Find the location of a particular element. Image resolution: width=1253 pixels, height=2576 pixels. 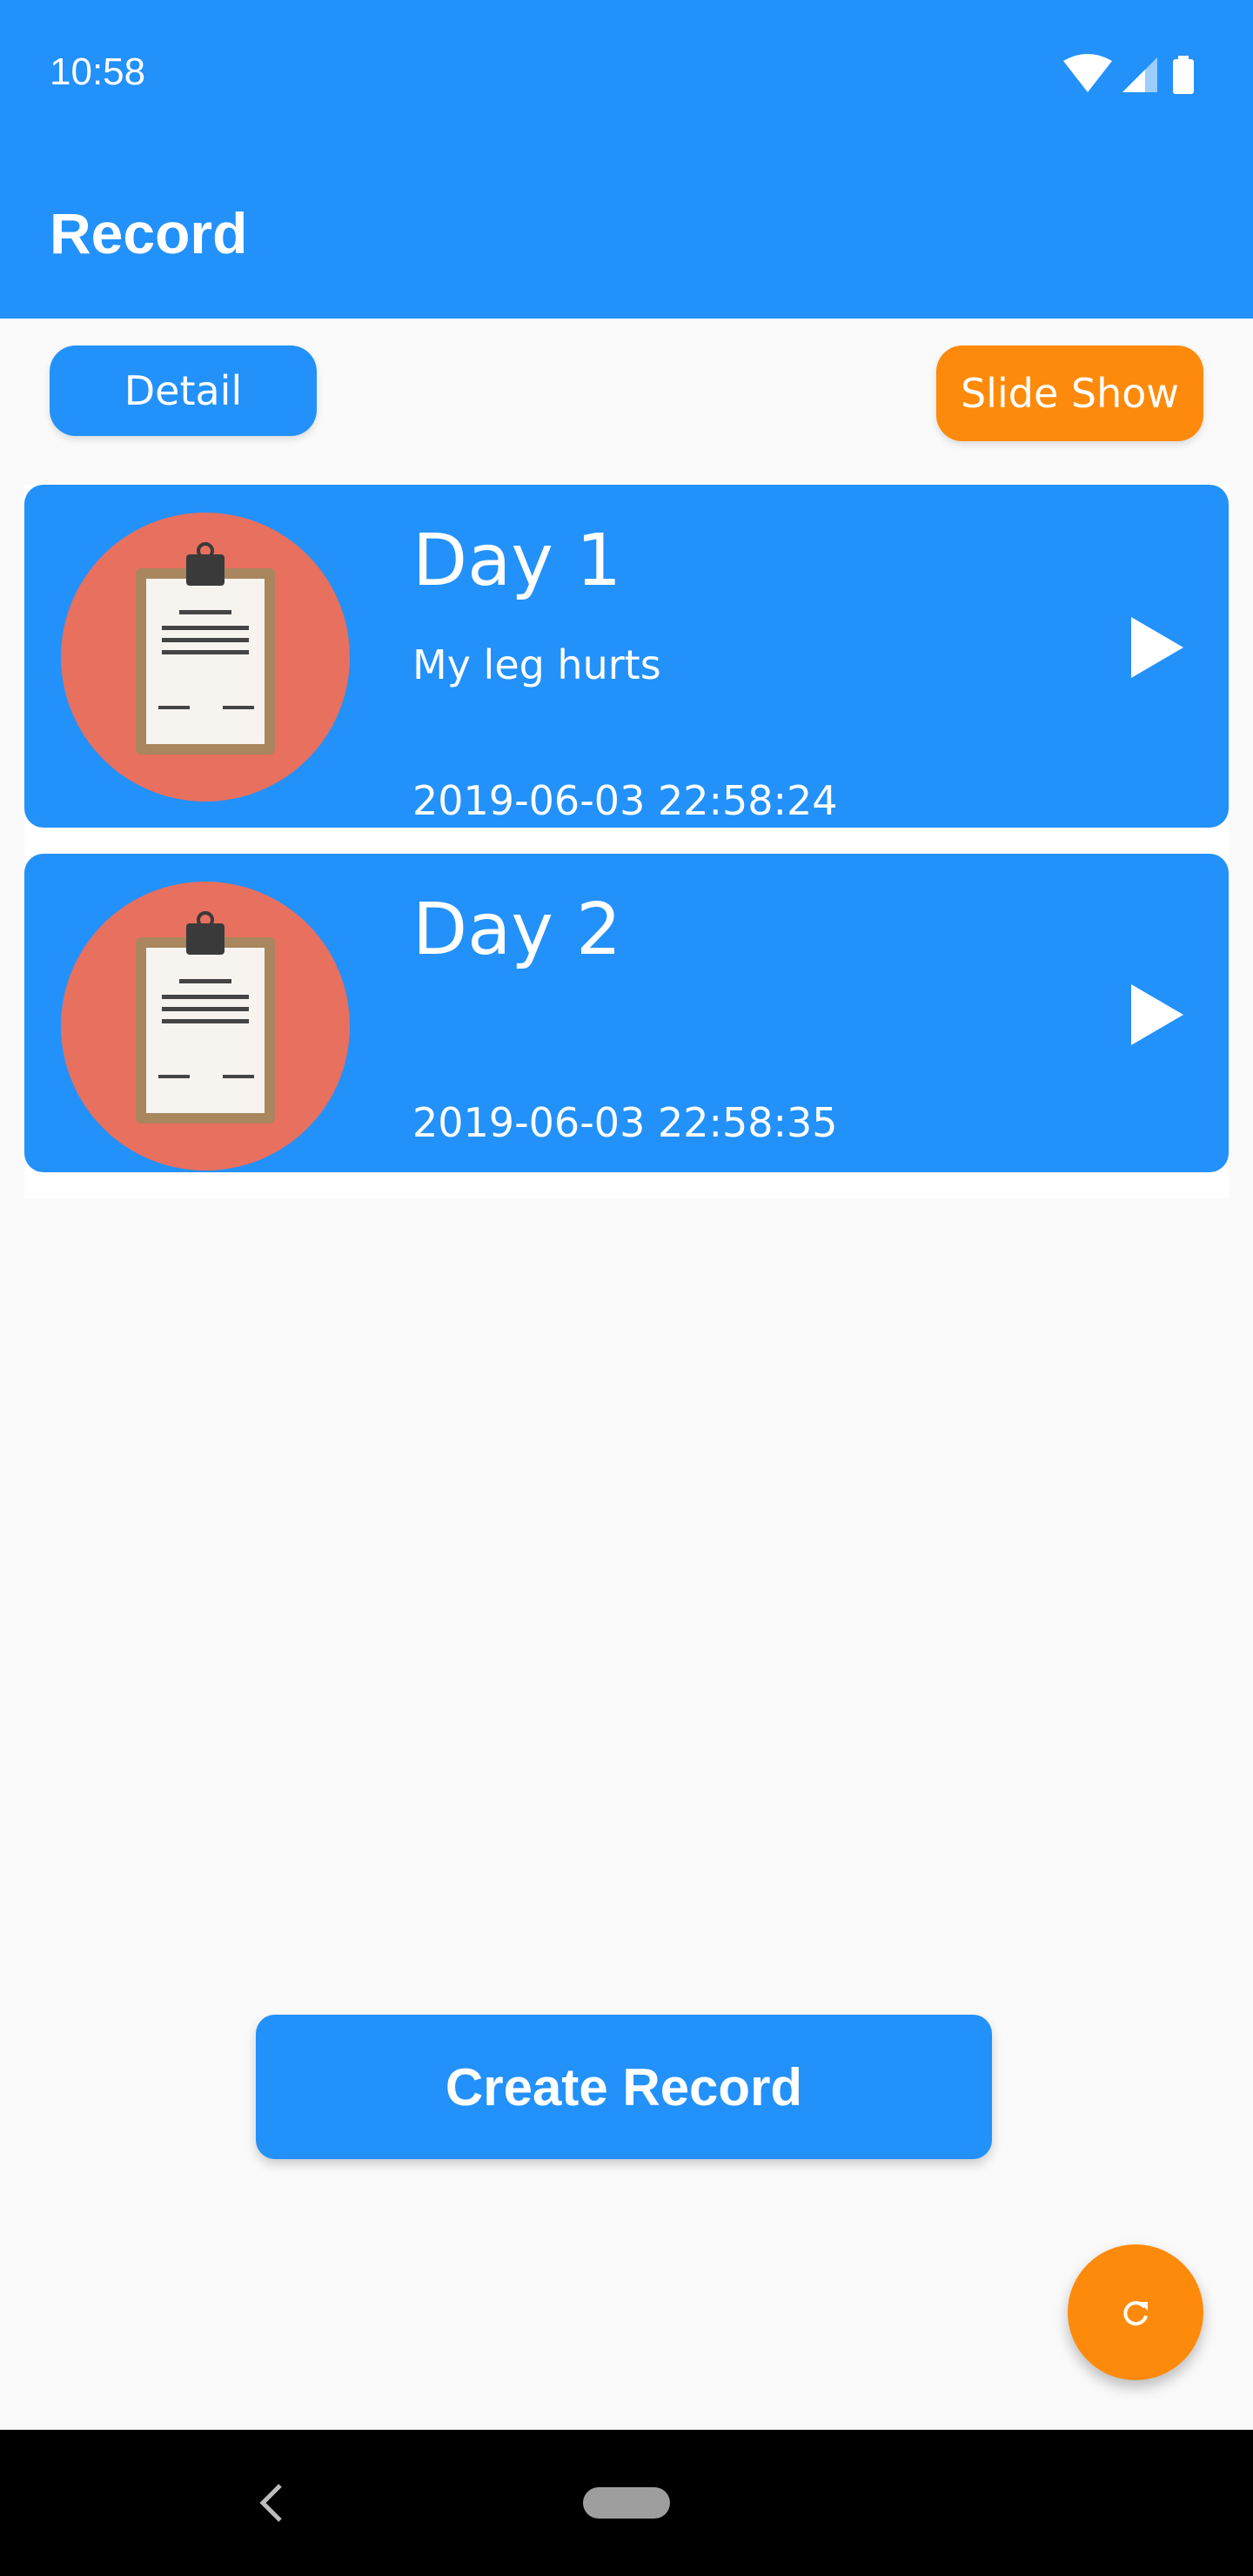

app-bar: 10:58 Record is located at coordinates (626, 159).